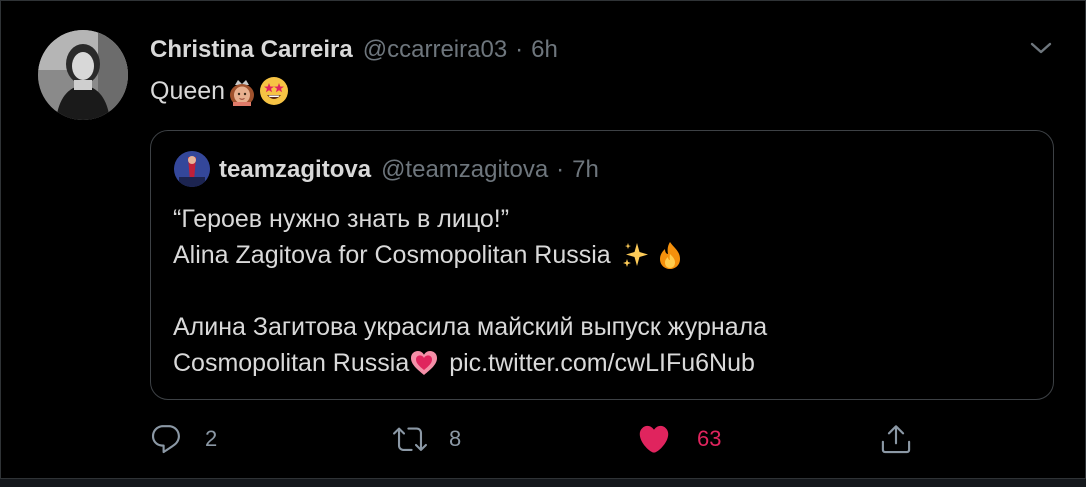  Describe the element at coordinates (392, 255) in the screenshot. I see `quoted-text-line-2: Alina Zagitova for Cosmopolitan Russia` at that location.